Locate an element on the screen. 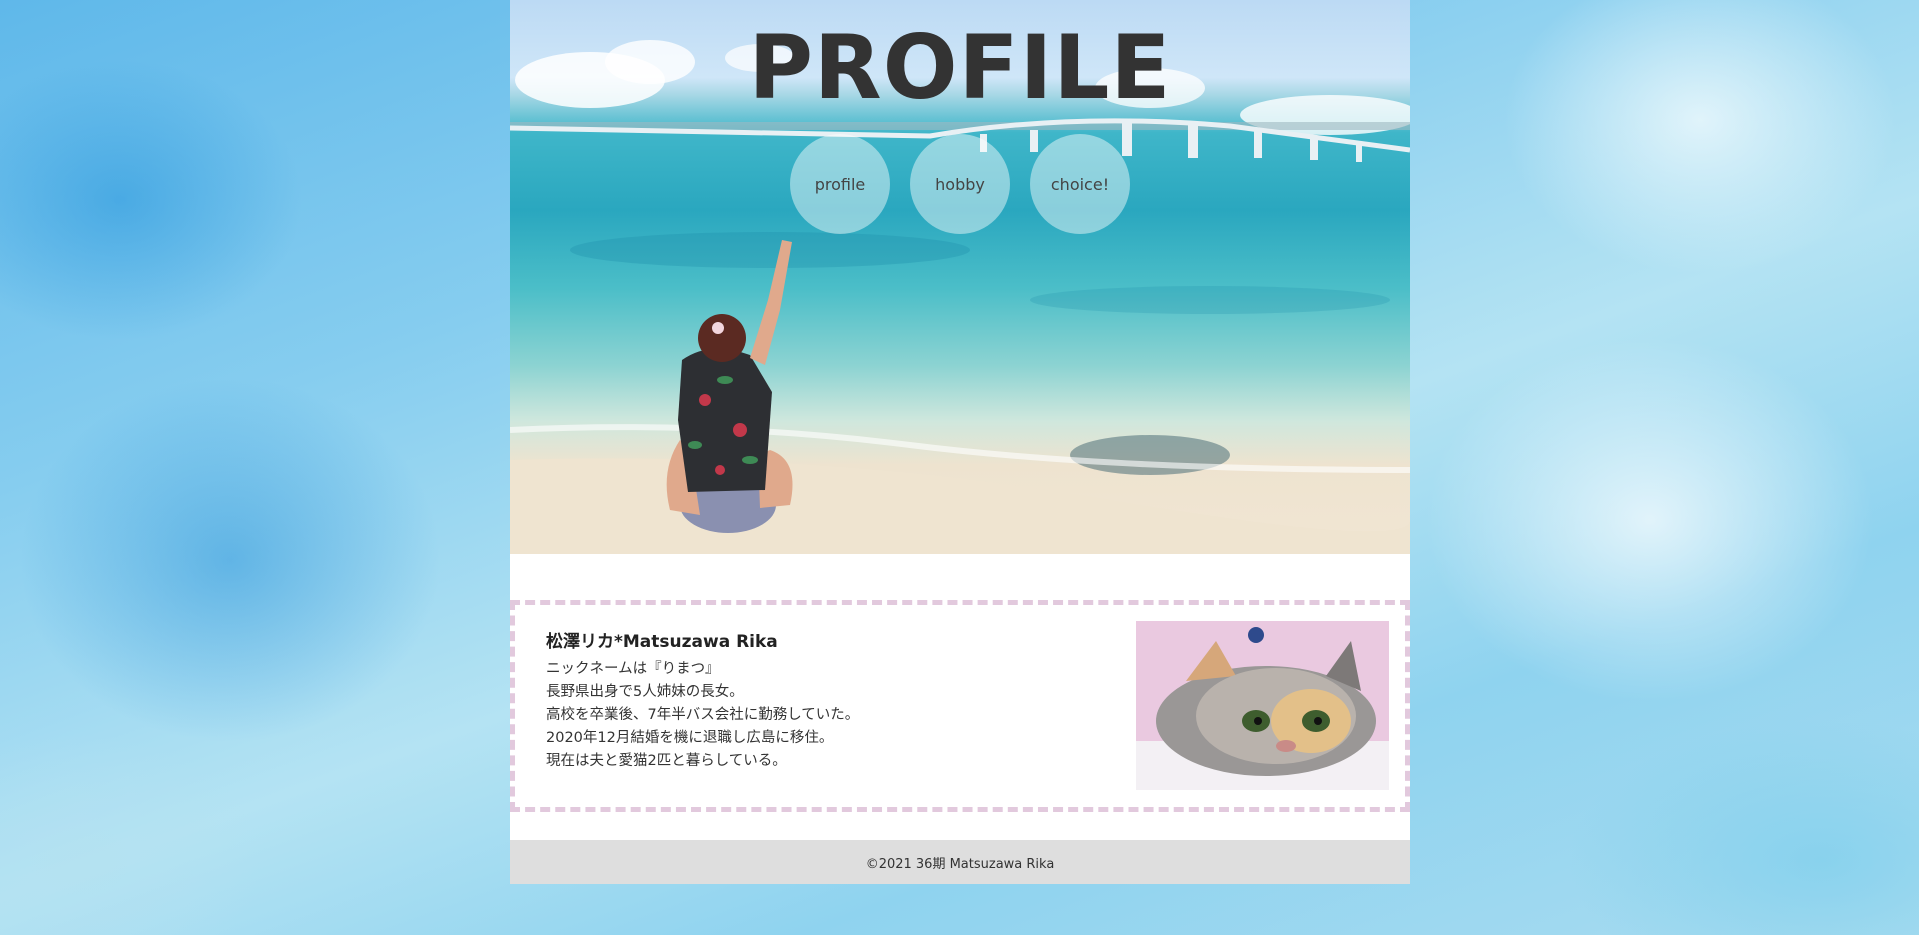 This screenshot has height=935, width=1919. profile-line-career: 高校を卒業後、7年半バス会社に勤務していた。 is located at coordinates (703, 715).